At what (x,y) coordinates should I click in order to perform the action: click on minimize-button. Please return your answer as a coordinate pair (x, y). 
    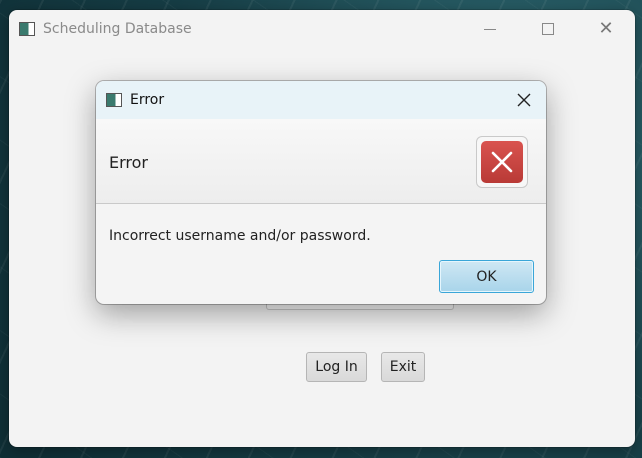
    Looking at the image, I should click on (490, 29).